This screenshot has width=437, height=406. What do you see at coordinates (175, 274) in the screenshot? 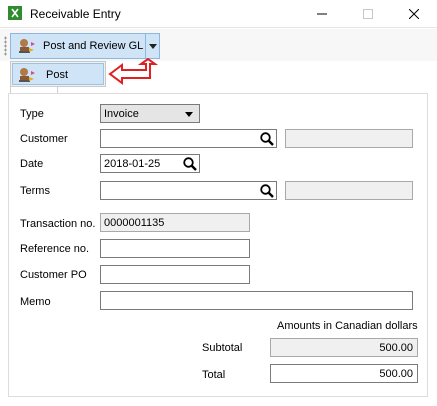
I see `customer-po-input` at bounding box center [175, 274].